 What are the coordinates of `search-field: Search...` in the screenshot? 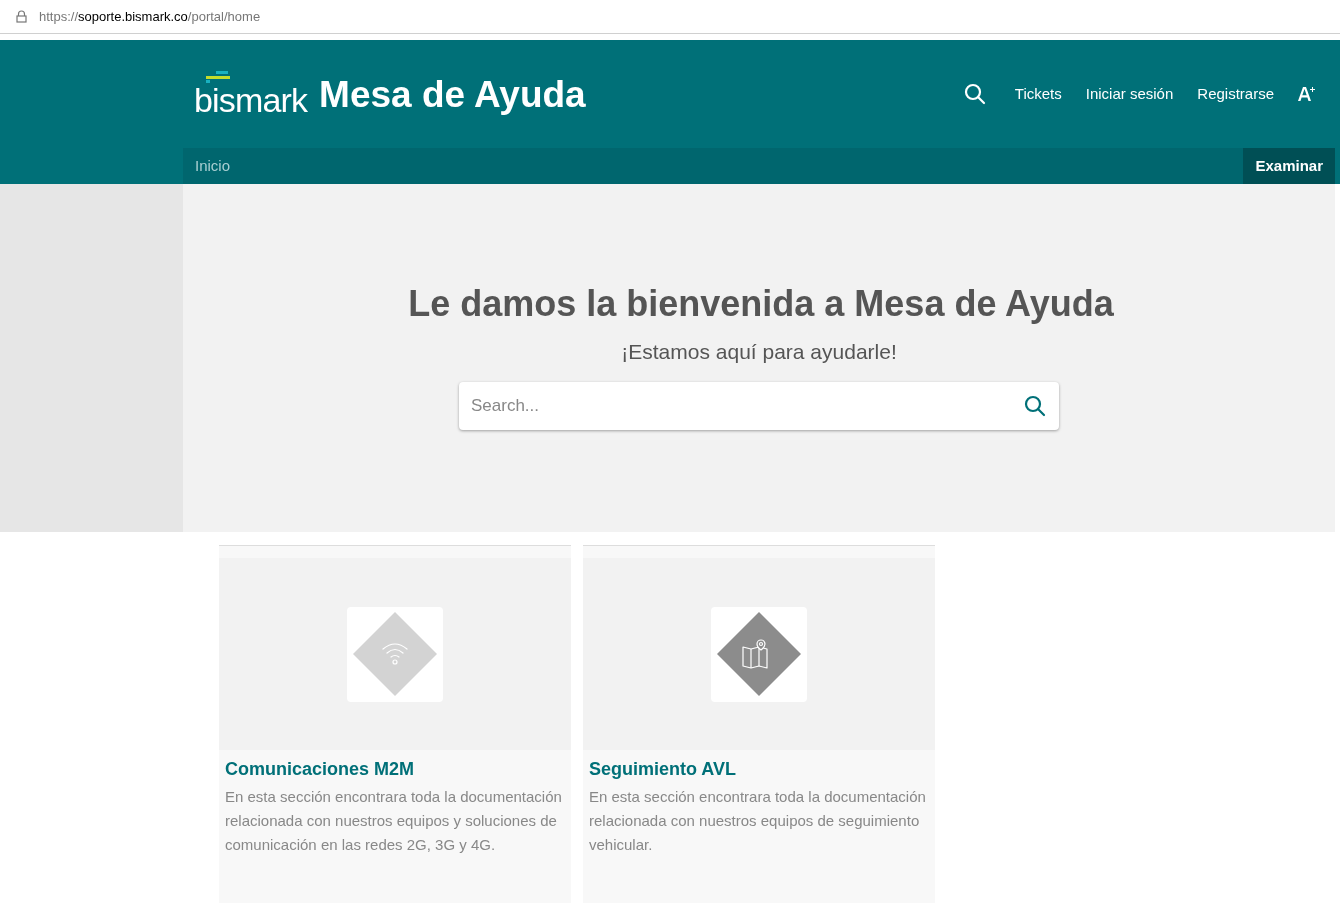 It's located at (759, 405).